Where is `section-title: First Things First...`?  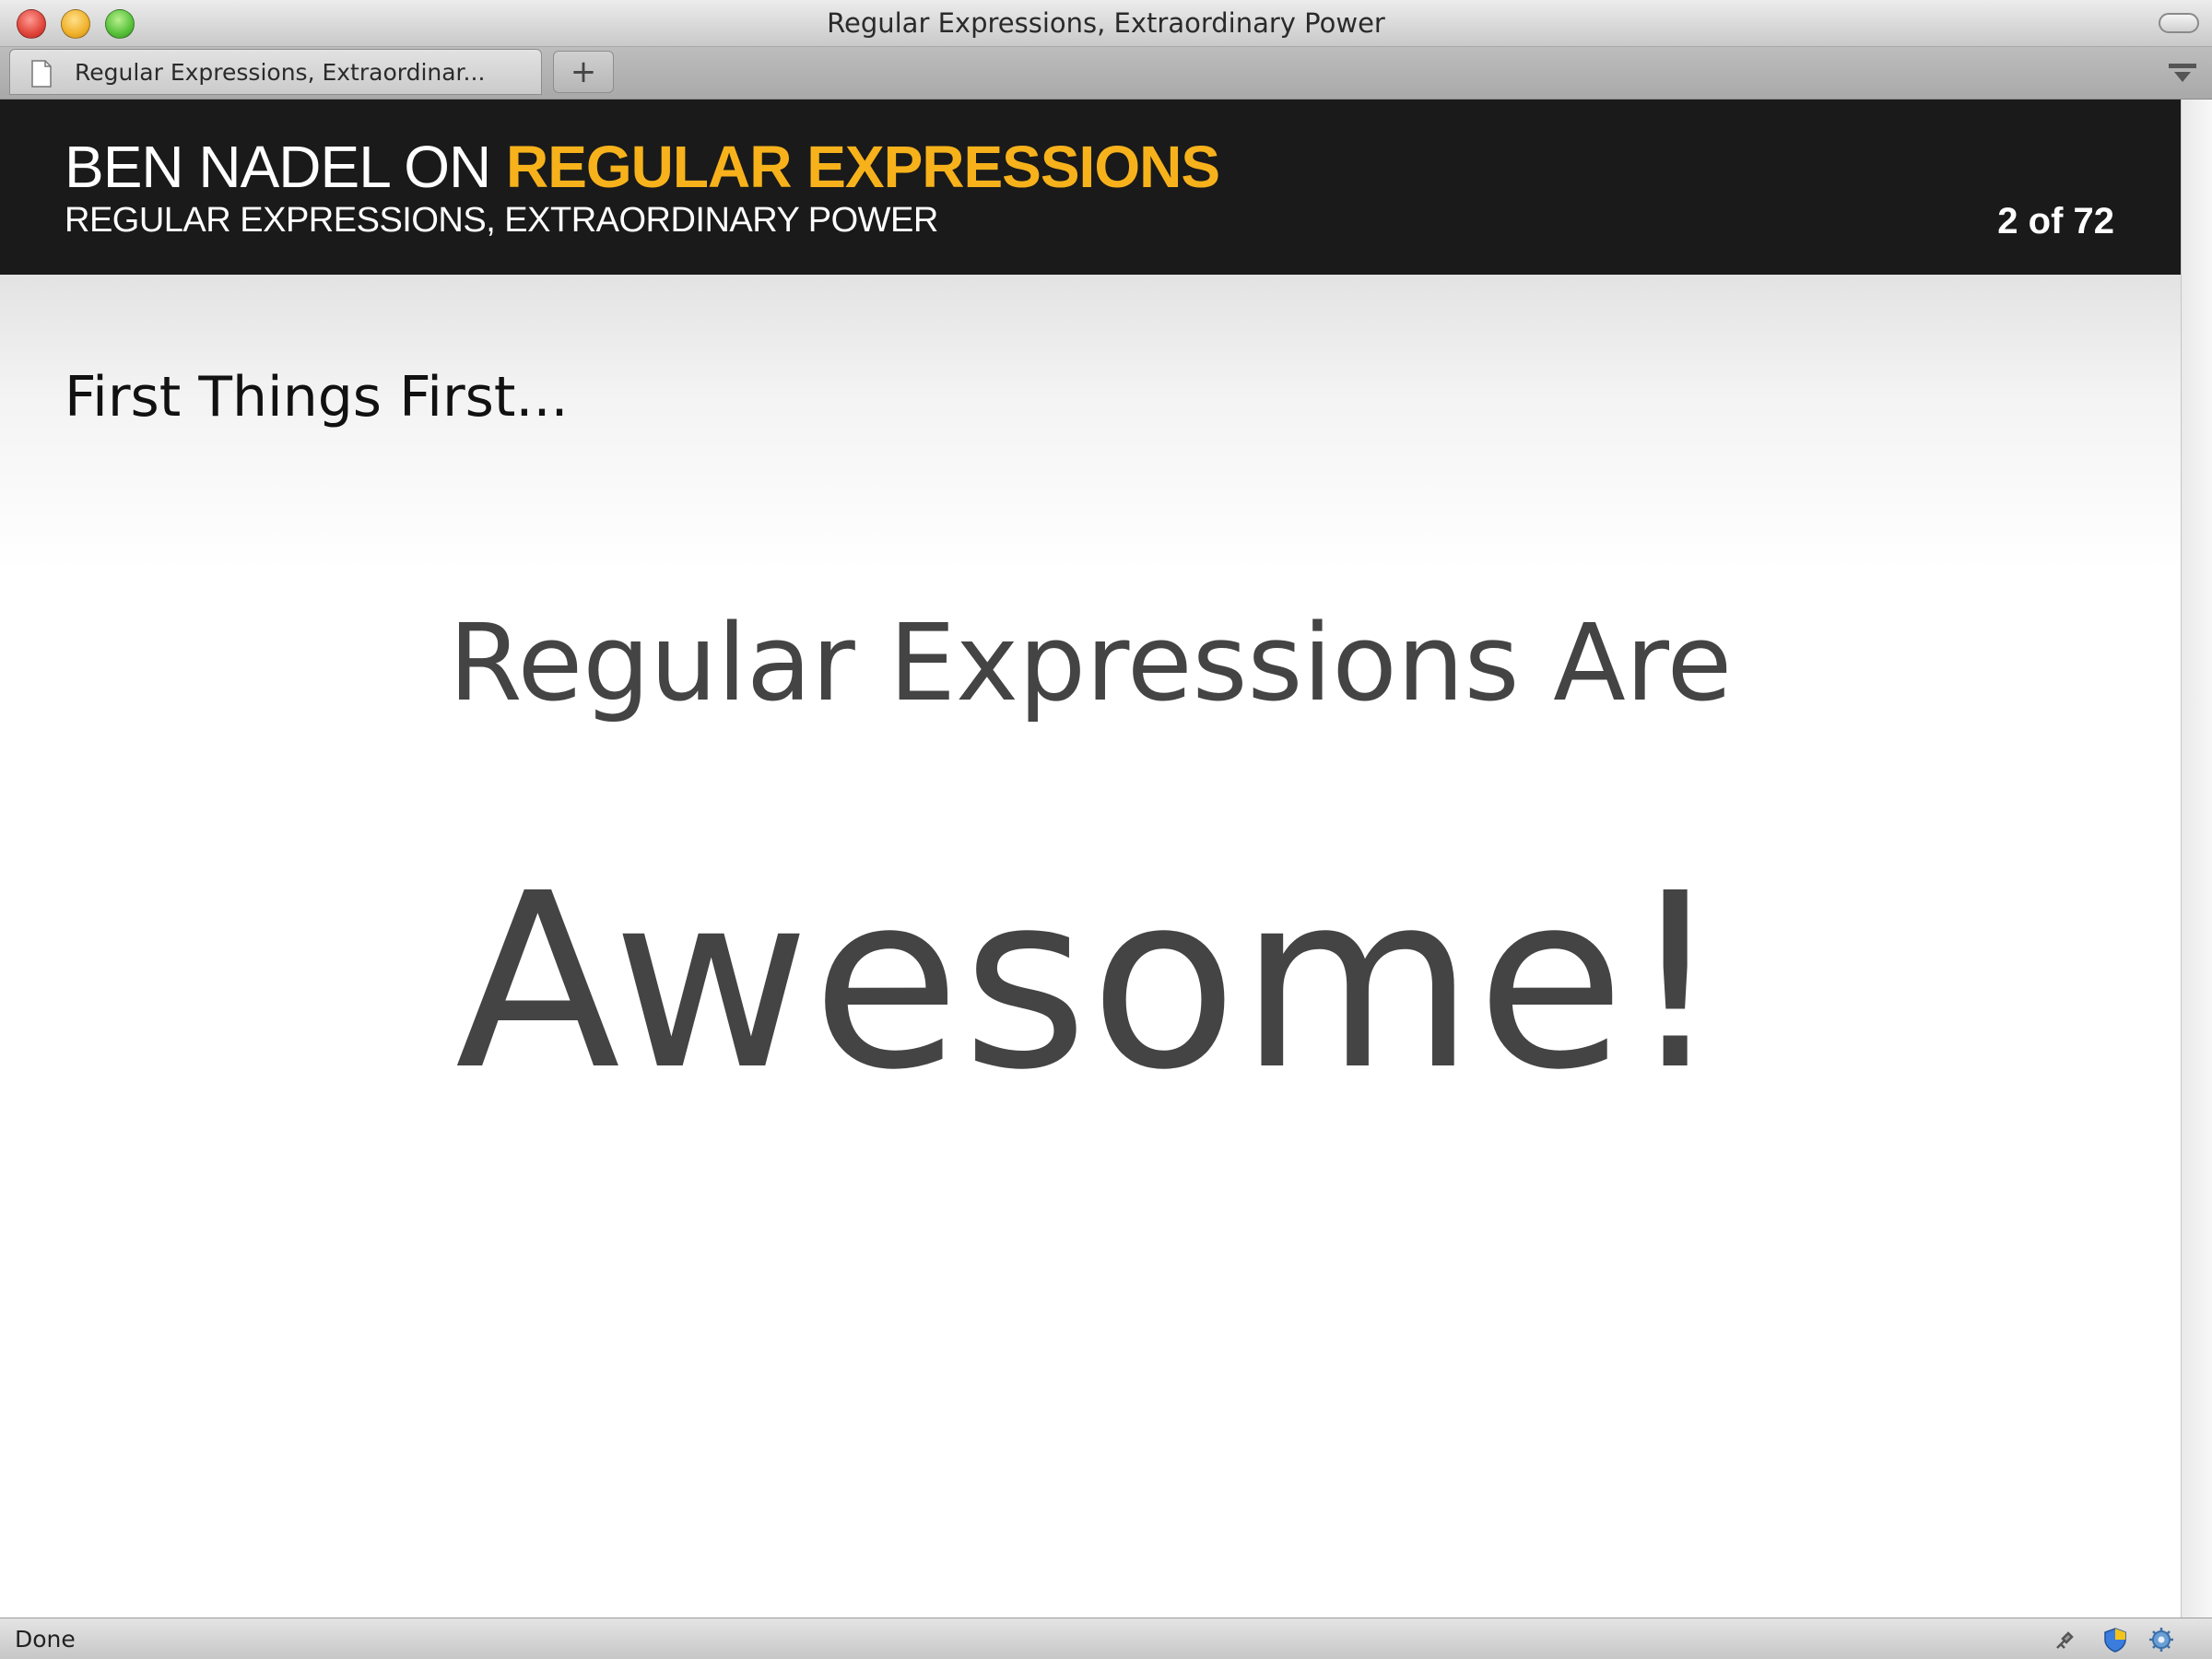 section-title: First Things First... is located at coordinates (317, 397).